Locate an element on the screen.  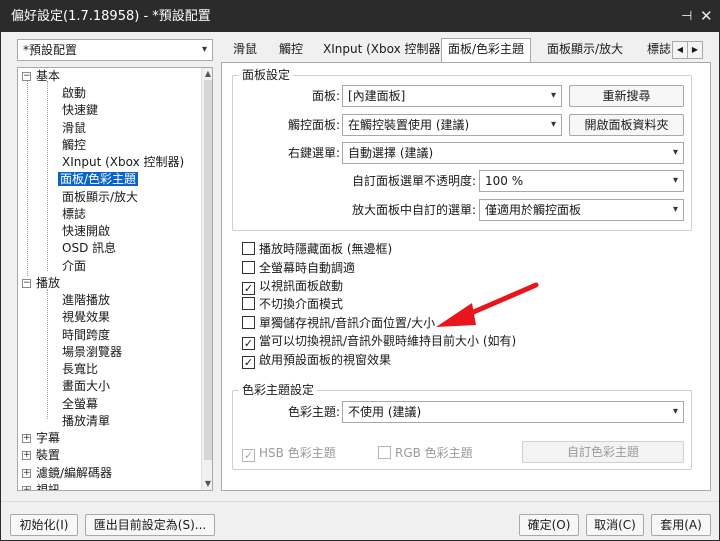
tab-next-icon: ▶ is located at coordinates (695, 50).